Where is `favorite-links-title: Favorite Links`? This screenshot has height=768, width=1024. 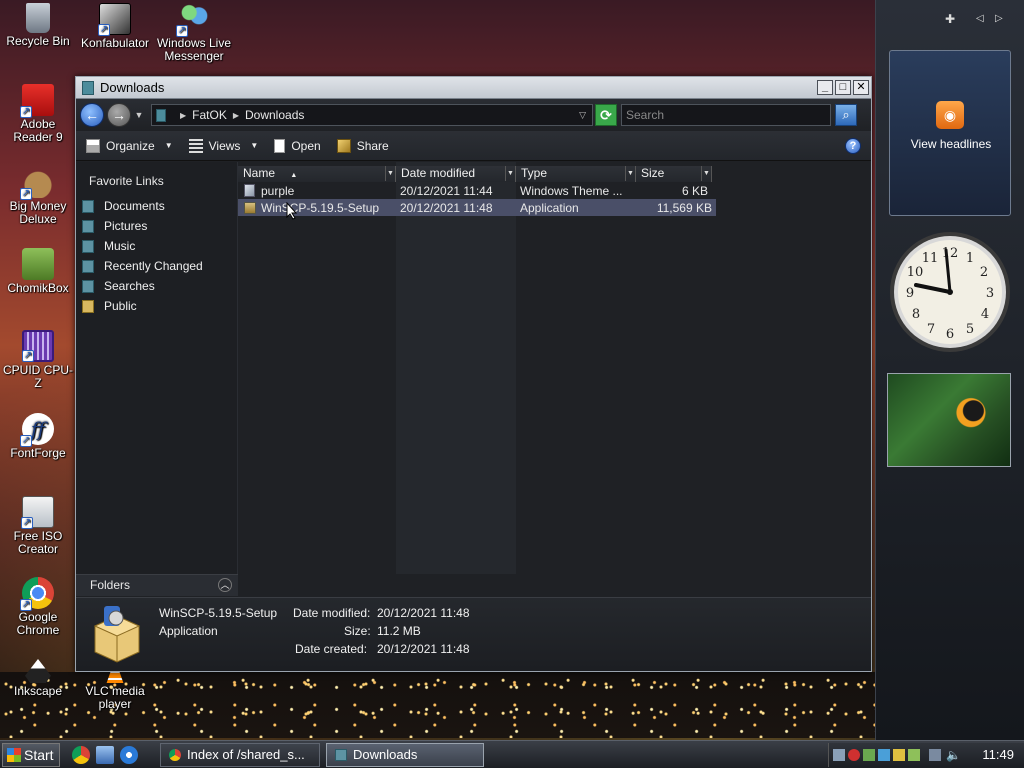
favorite-links-title: Favorite Links is located at coordinates (126, 181).